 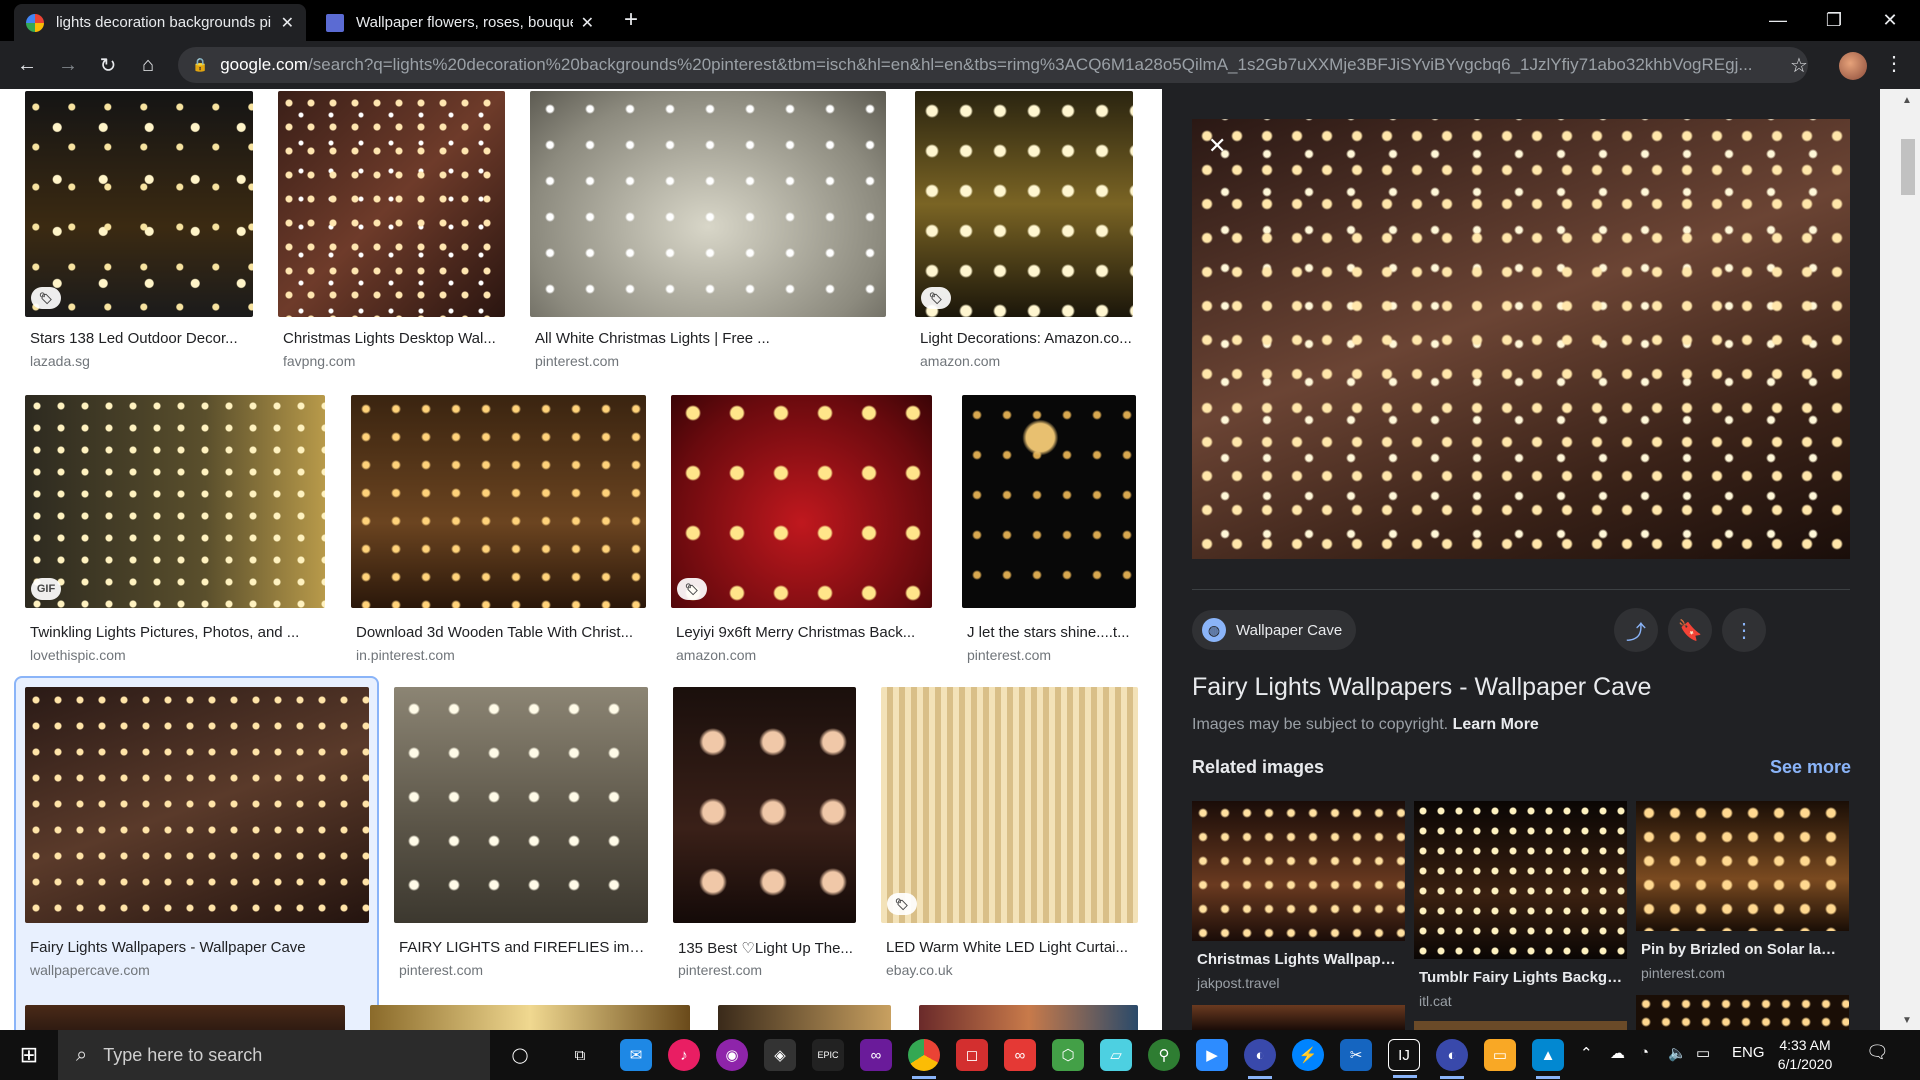 I want to click on related-image, so click(x=1742, y=866).